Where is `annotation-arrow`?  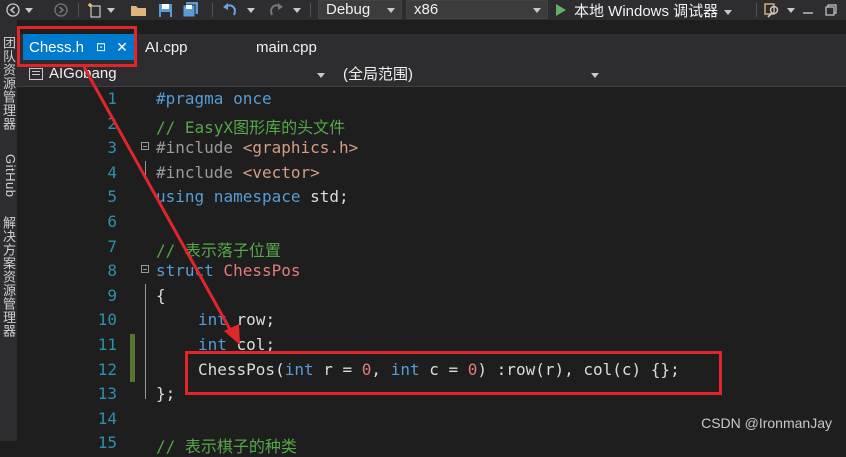 annotation-arrow is located at coordinates (161, 205).